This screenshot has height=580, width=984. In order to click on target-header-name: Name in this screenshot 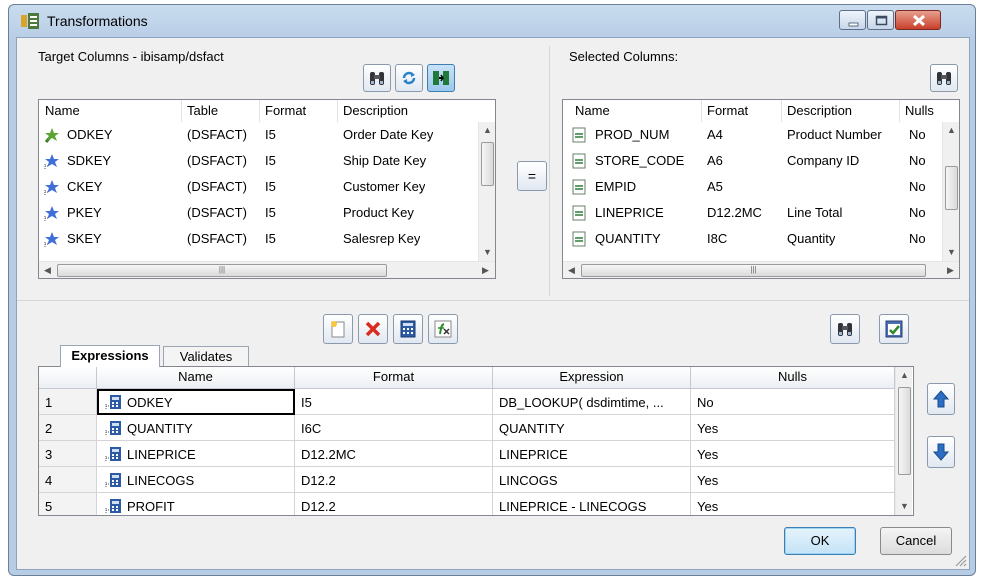, I will do `click(62, 110)`.